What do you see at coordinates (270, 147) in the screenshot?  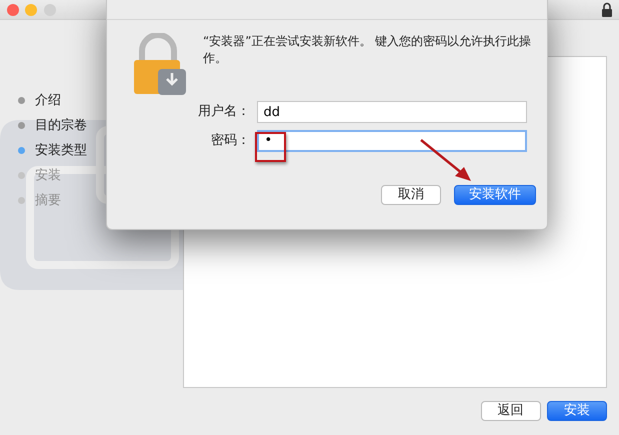 I see `highlight-box` at bounding box center [270, 147].